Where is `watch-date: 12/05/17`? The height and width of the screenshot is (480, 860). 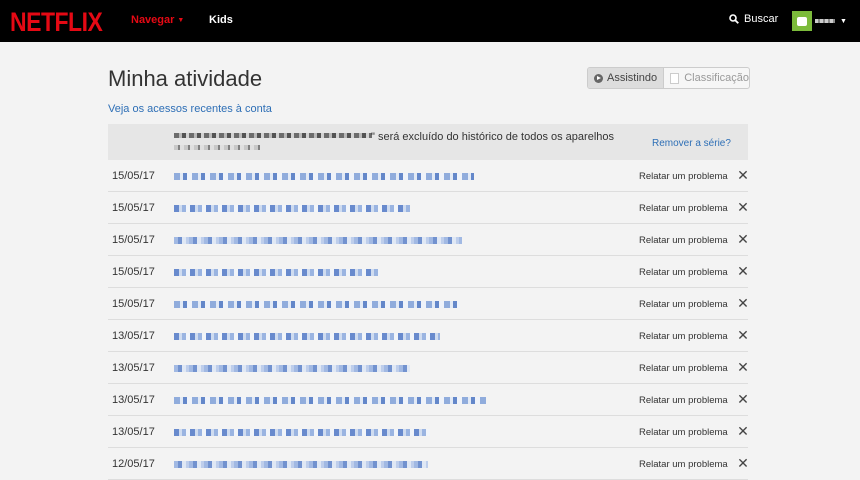 watch-date: 12/05/17 is located at coordinates (133, 464).